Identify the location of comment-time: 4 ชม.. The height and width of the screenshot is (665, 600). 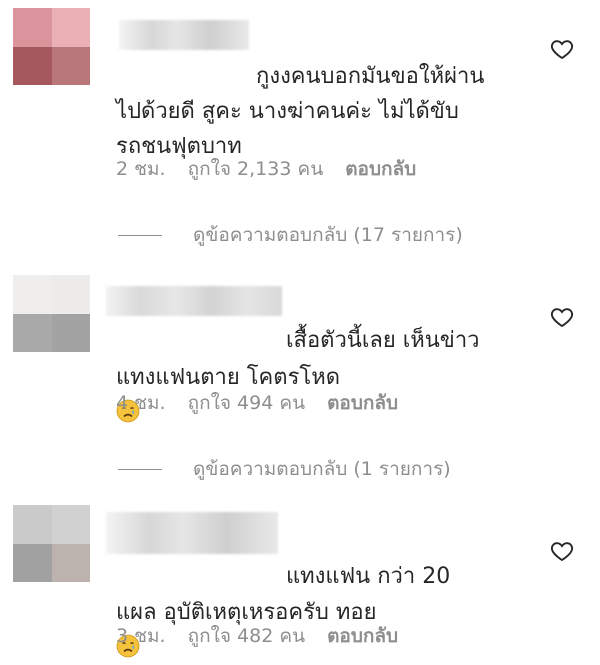
(141, 403).